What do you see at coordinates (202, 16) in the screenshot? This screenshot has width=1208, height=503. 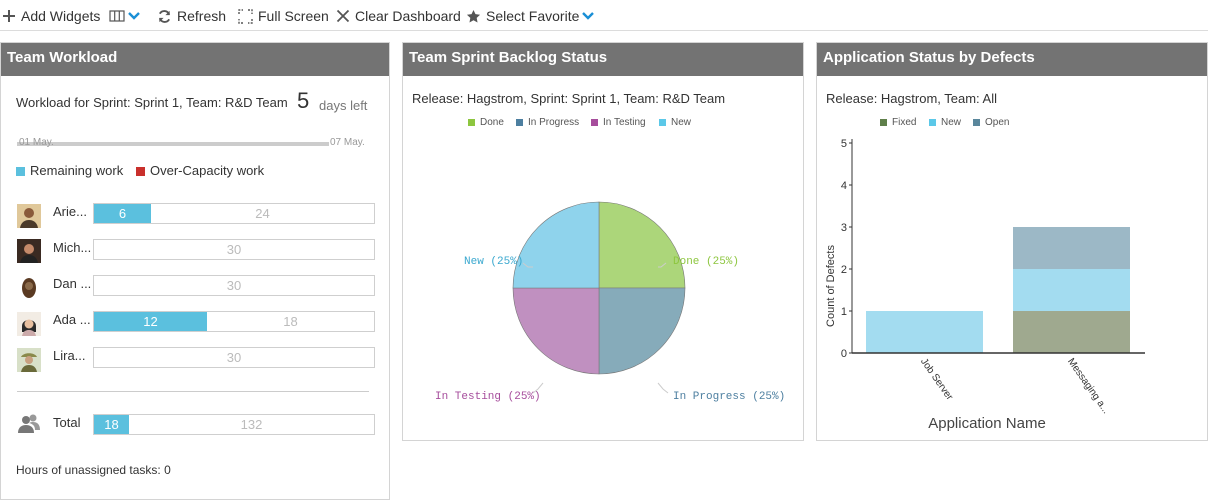 I see `refresh-label: Refresh` at bounding box center [202, 16].